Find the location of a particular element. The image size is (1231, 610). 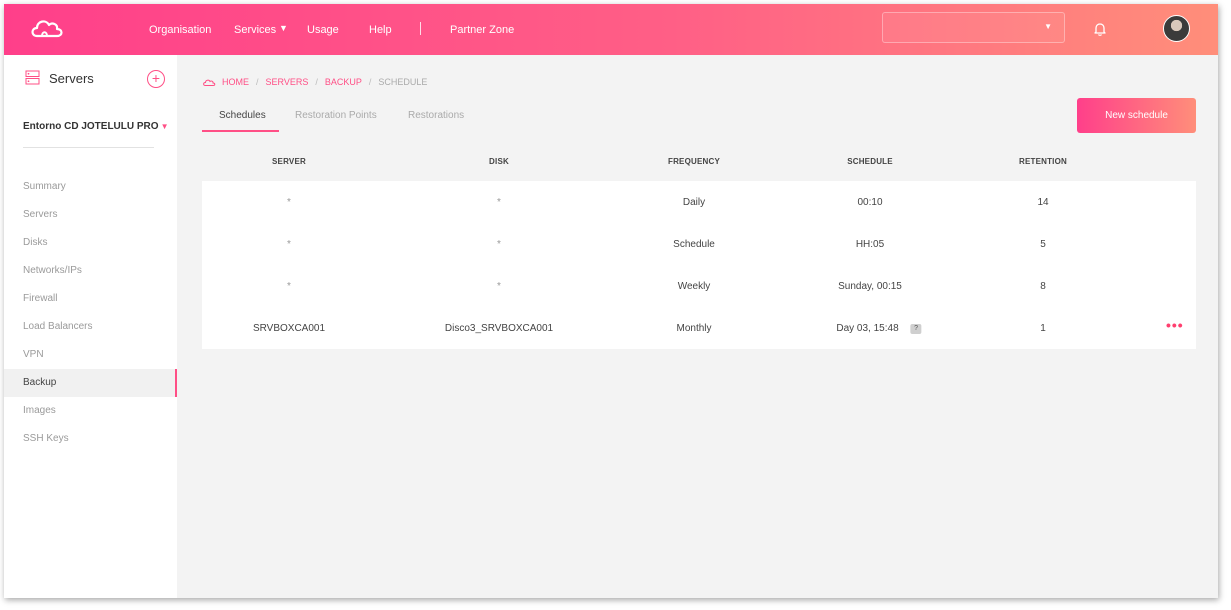

table-row: * * Schedule HH:05 5 is located at coordinates (699, 244).